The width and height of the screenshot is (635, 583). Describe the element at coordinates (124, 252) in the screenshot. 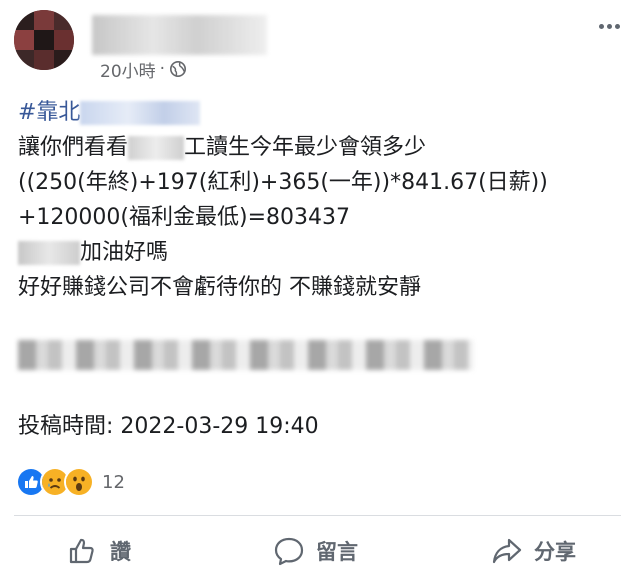

I see `post-text: 加油好嗎` at that location.